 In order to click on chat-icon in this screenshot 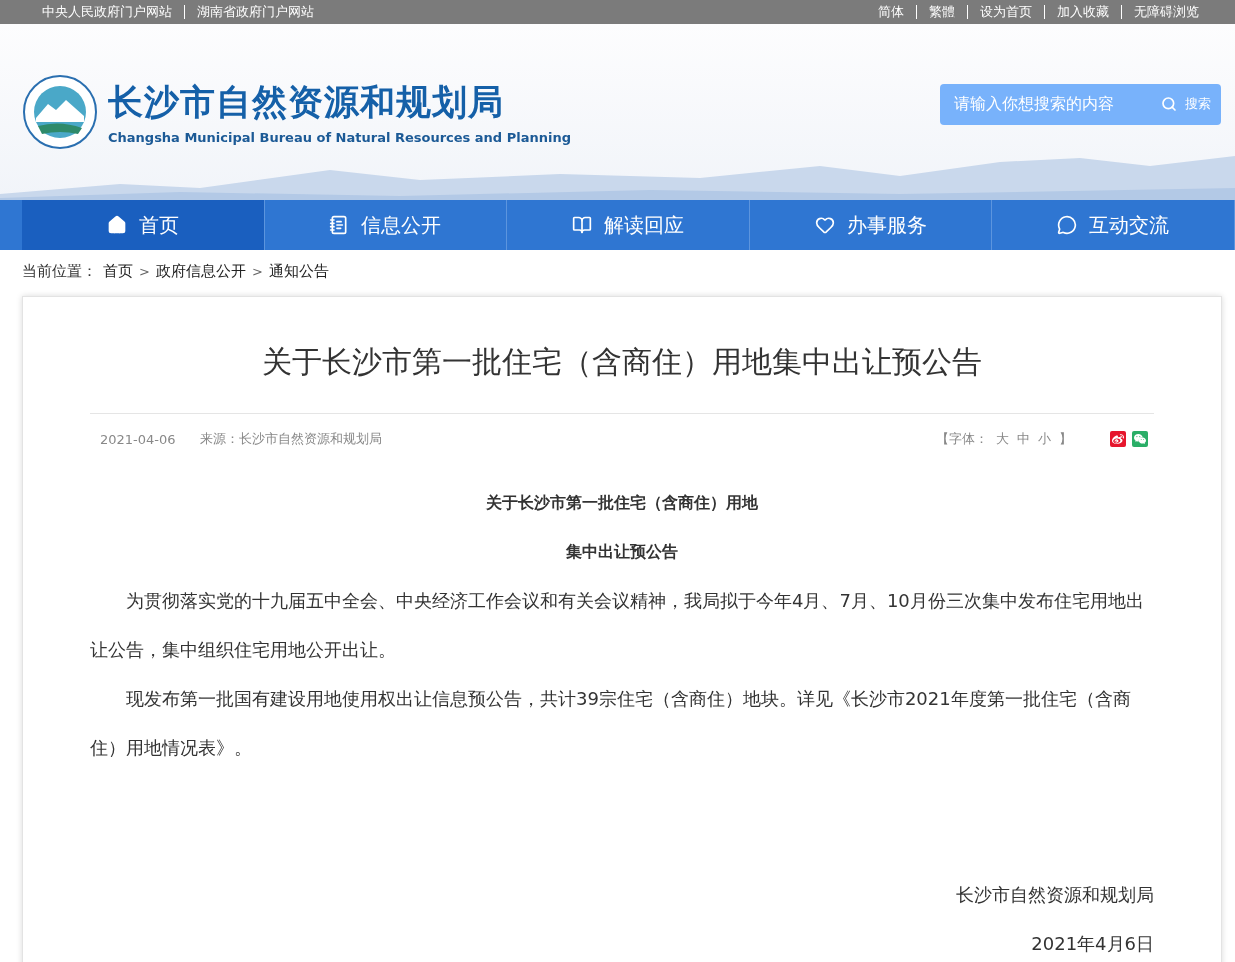, I will do `click(1067, 225)`.